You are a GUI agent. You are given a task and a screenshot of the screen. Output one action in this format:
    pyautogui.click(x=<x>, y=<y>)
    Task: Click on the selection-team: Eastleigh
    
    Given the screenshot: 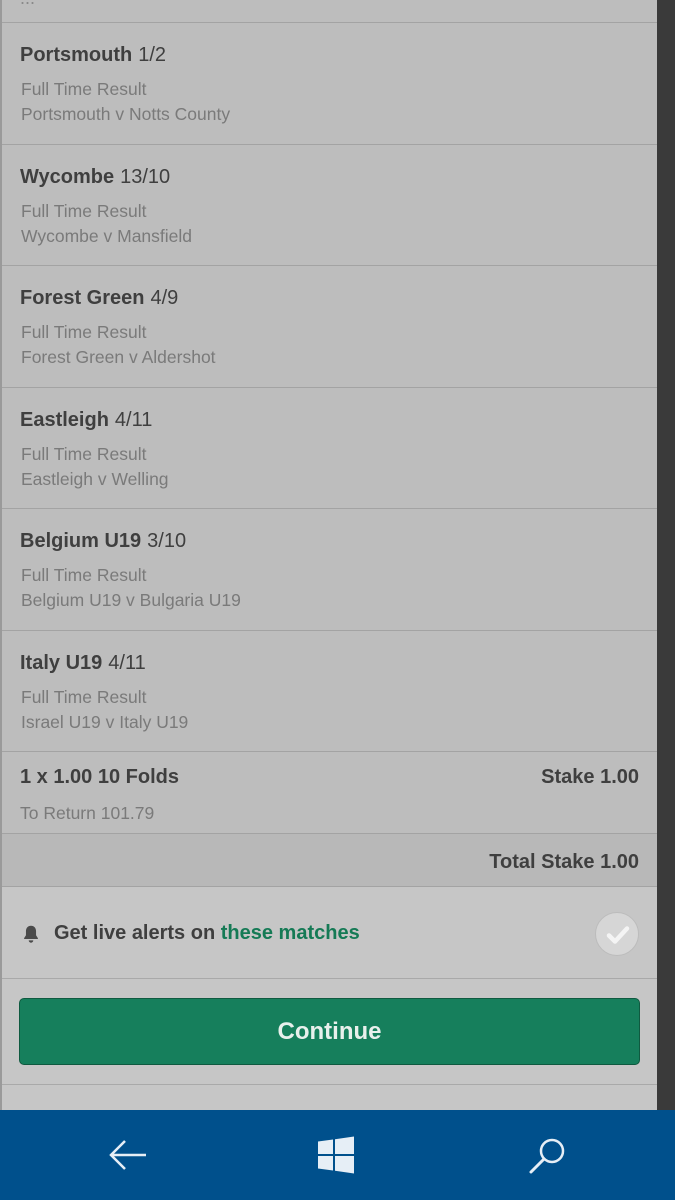 What is the action you would take?
    pyautogui.click(x=64, y=419)
    